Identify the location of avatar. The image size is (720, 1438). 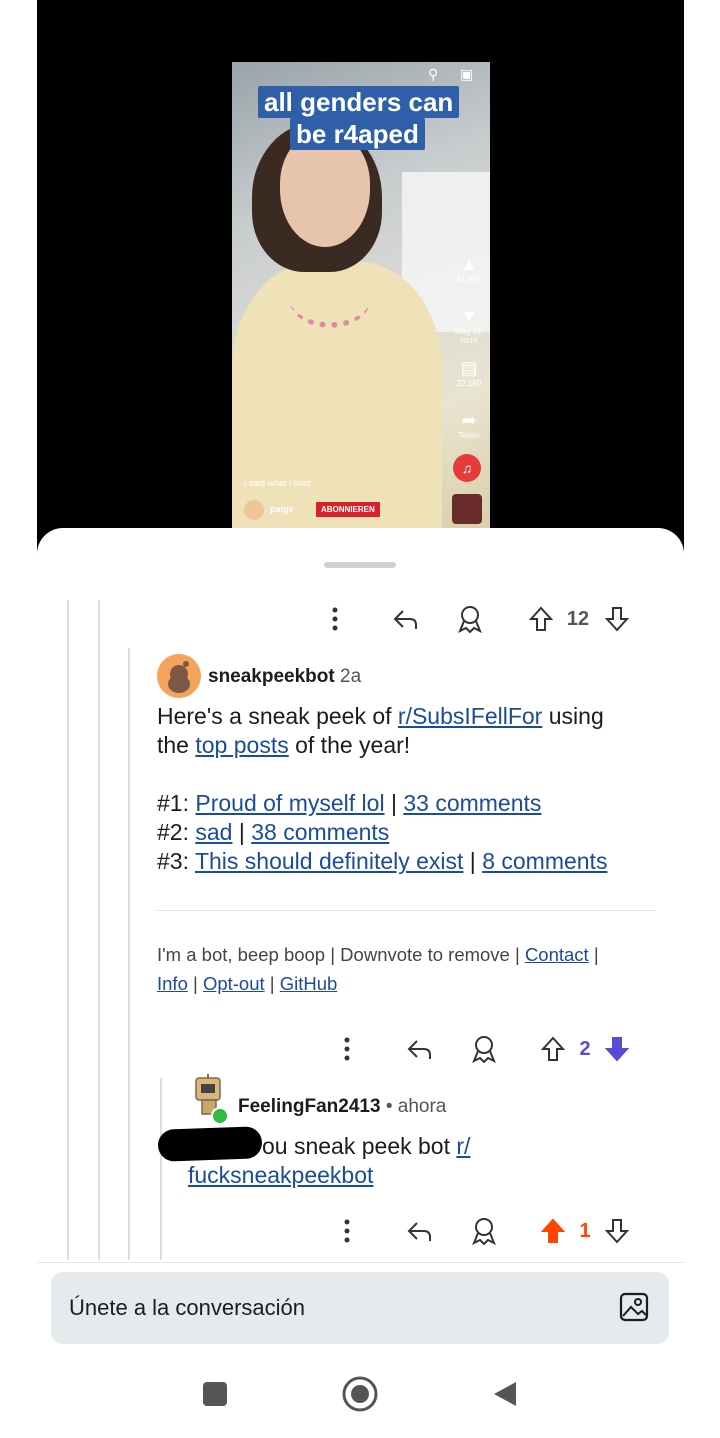
(179, 676).